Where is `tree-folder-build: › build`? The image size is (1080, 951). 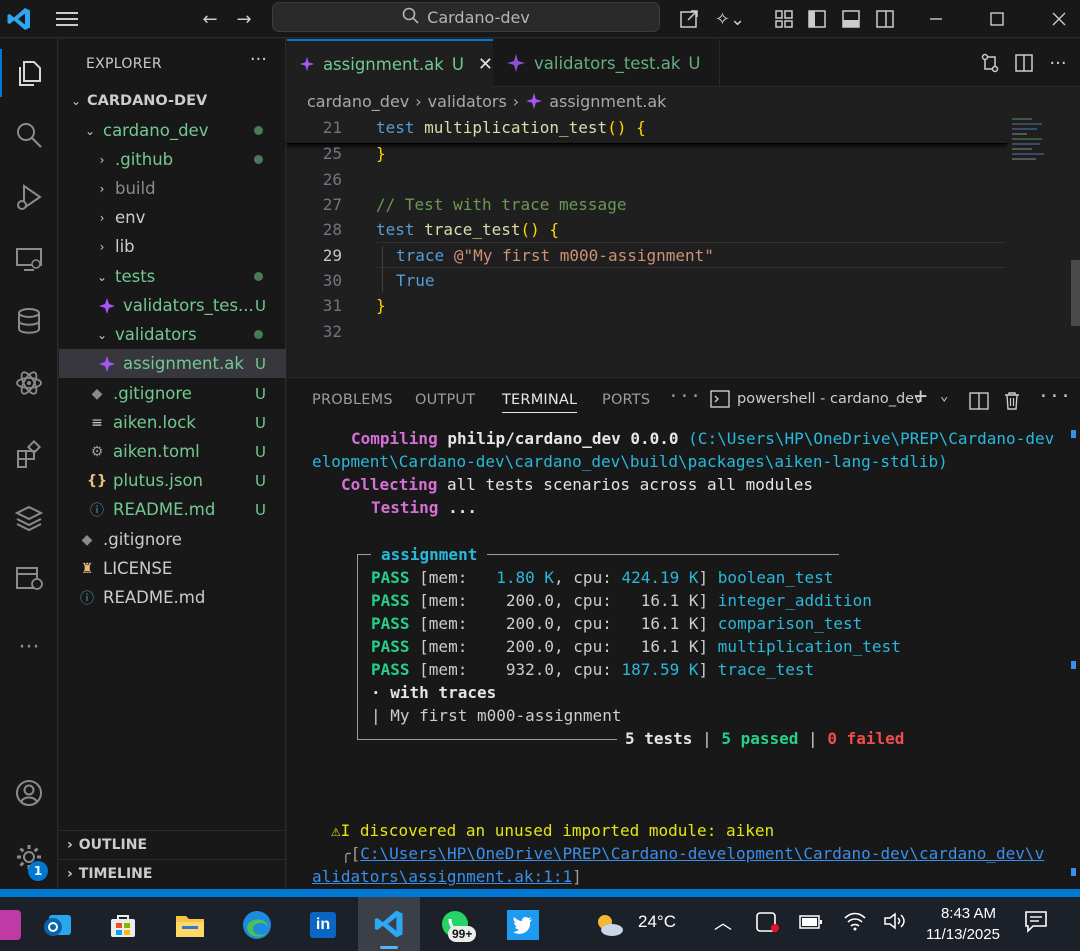 tree-folder-build: › build is located at coordinates (172, 188).